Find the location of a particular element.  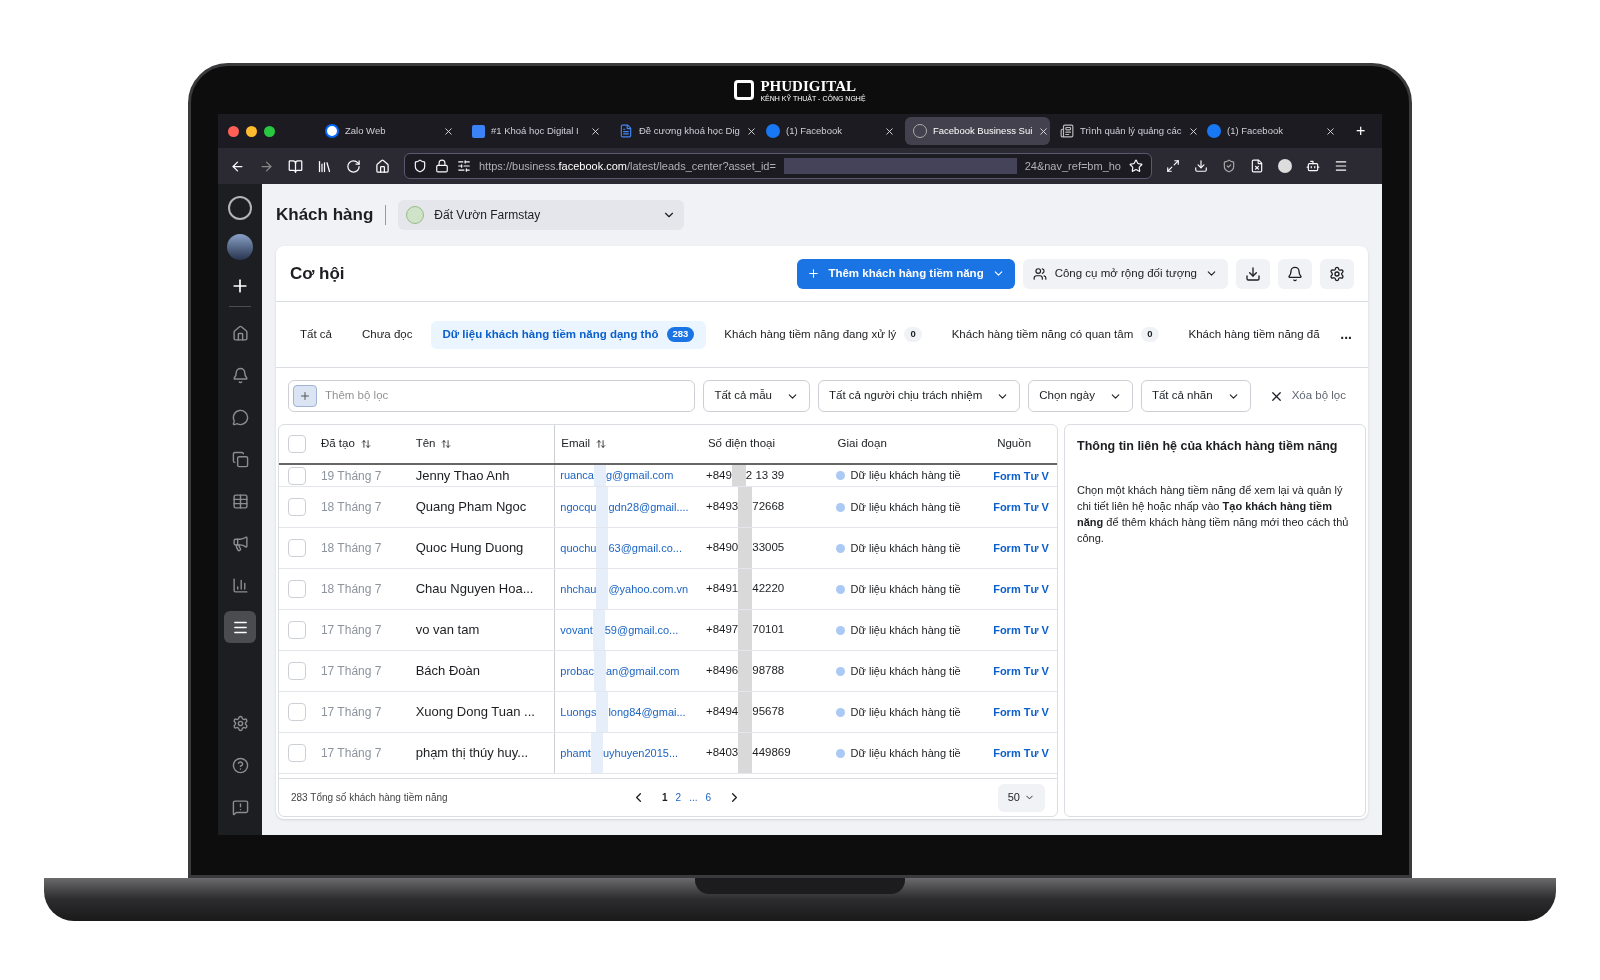

select-all-checkbox is located at coordinates (296, 444).